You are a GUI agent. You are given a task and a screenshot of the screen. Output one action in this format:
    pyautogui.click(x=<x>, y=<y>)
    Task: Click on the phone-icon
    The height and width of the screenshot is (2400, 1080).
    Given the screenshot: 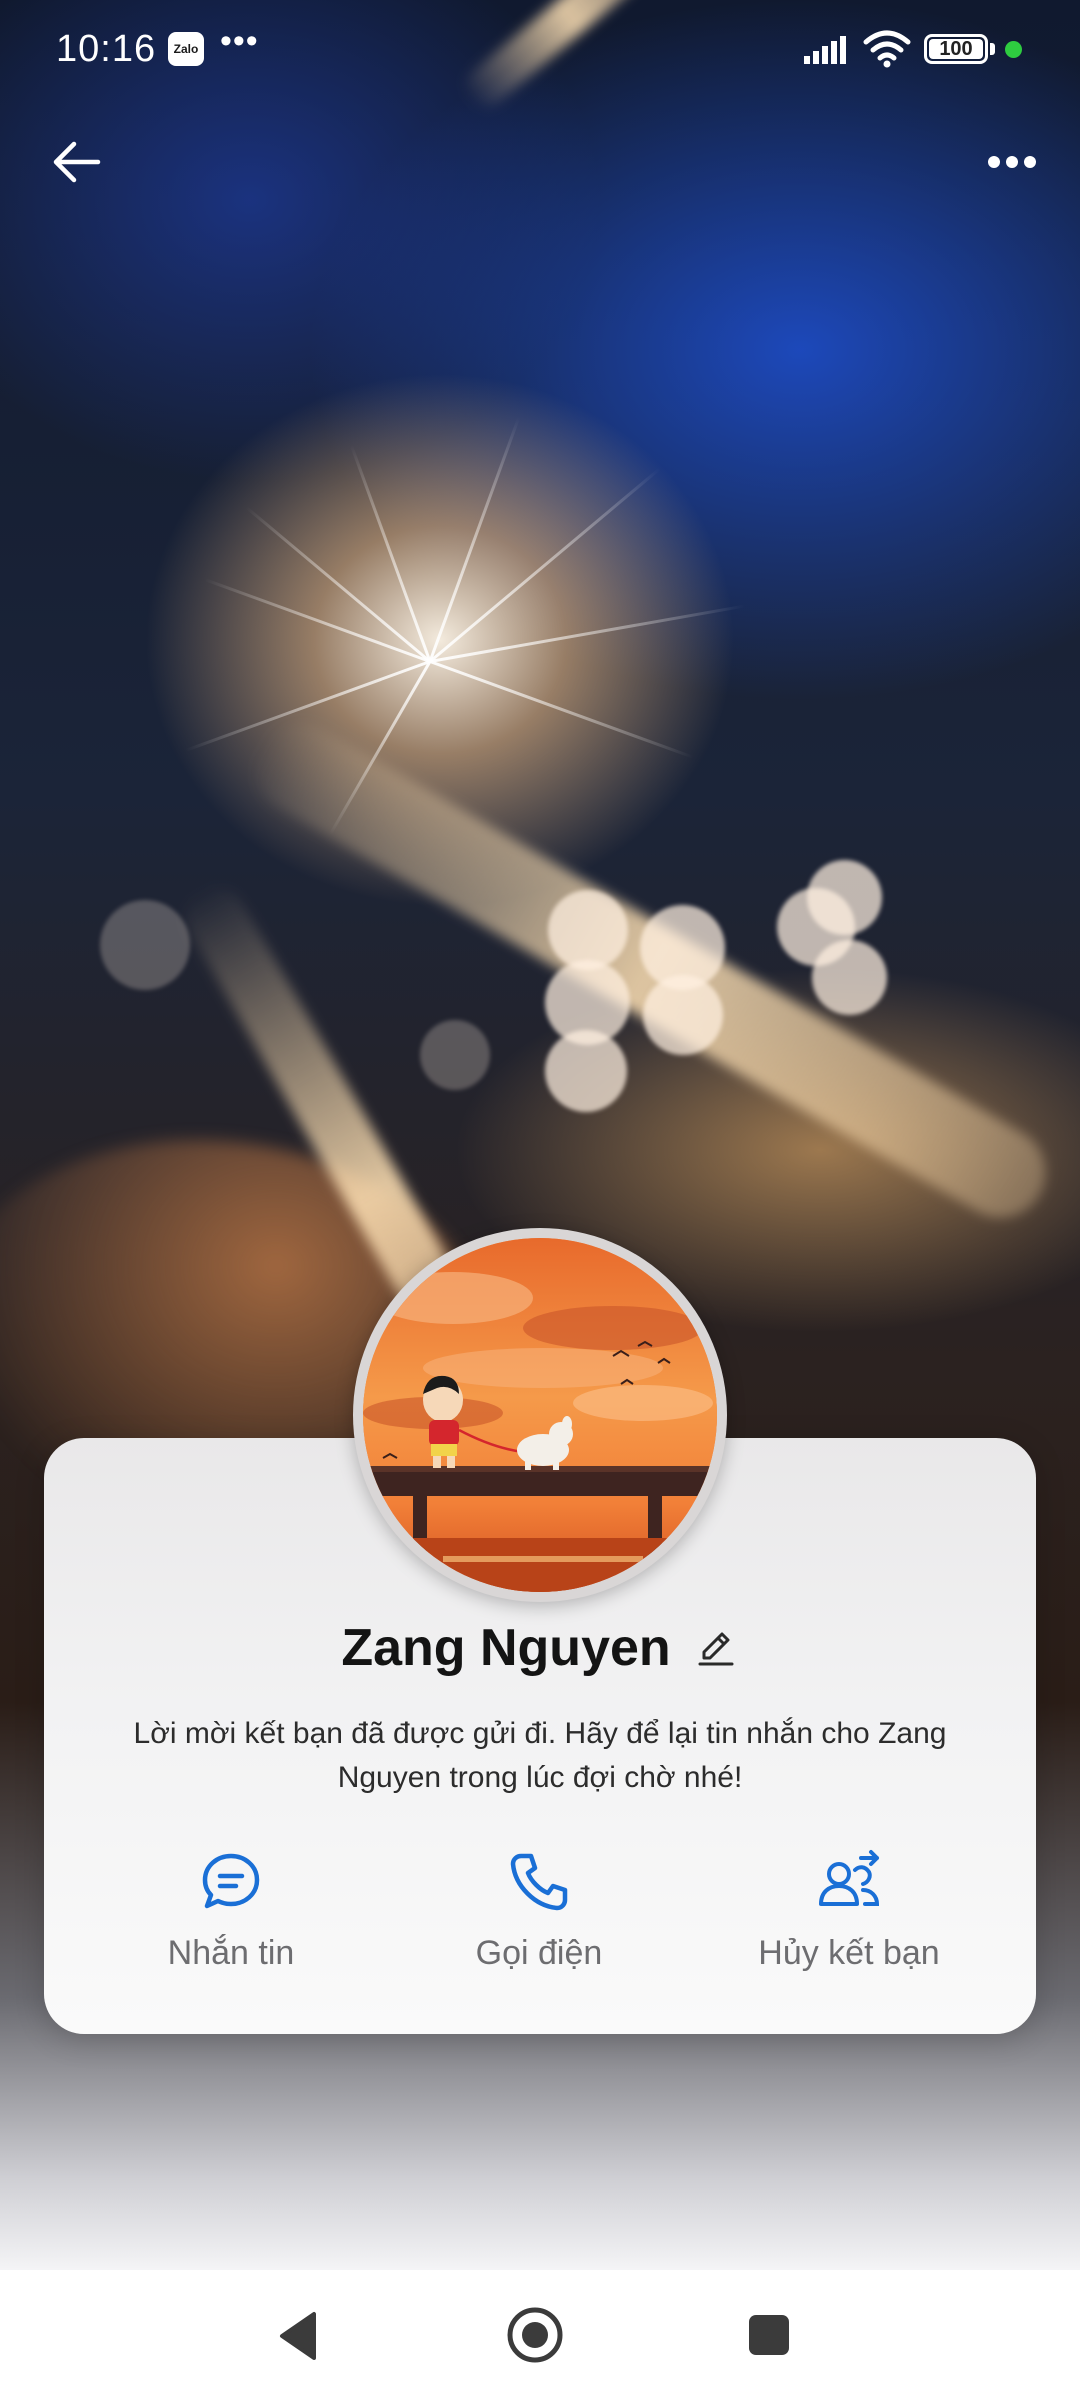 What is the action you would take?
    pyautogui.click(x=539, y=1882)
    